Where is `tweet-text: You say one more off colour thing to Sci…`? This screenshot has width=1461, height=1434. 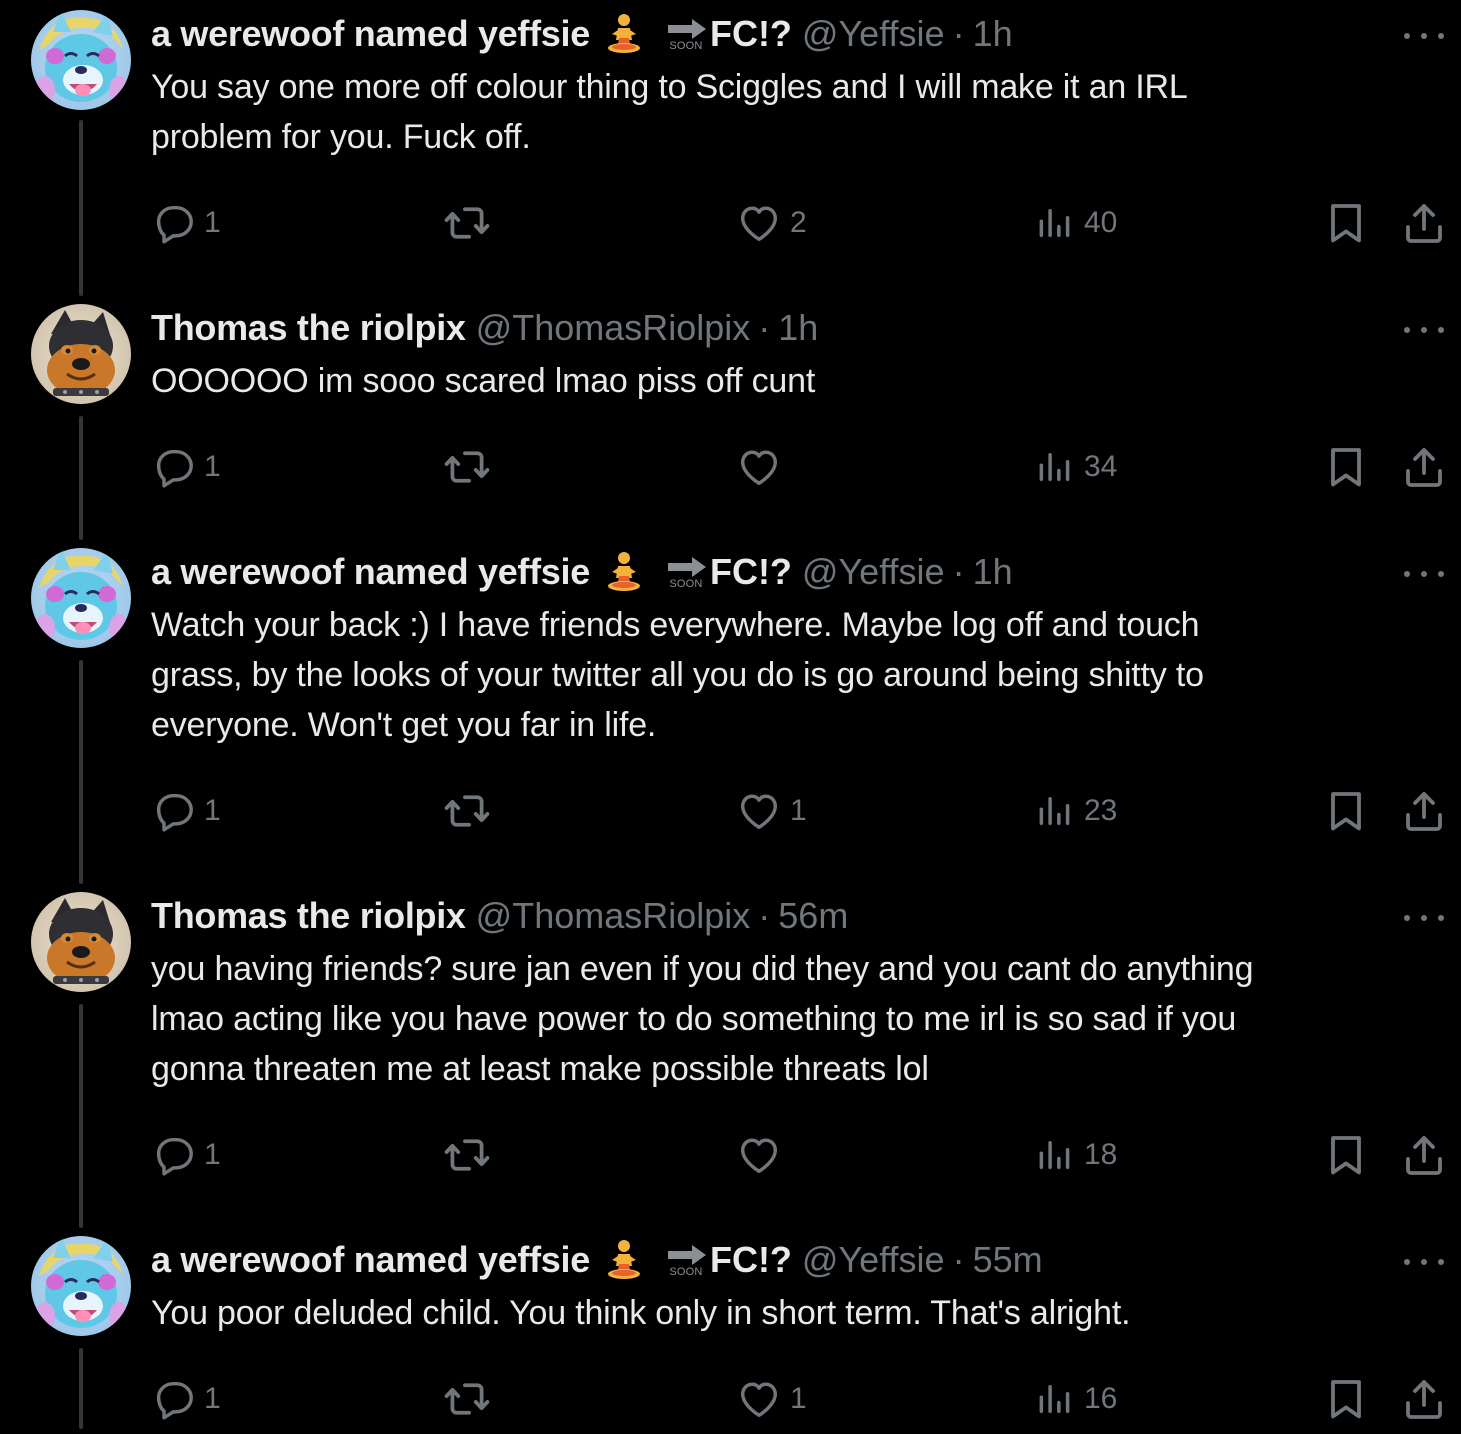 tweet-text: You say one more off colour thing to Sci… is located at coordinates (669, 112).